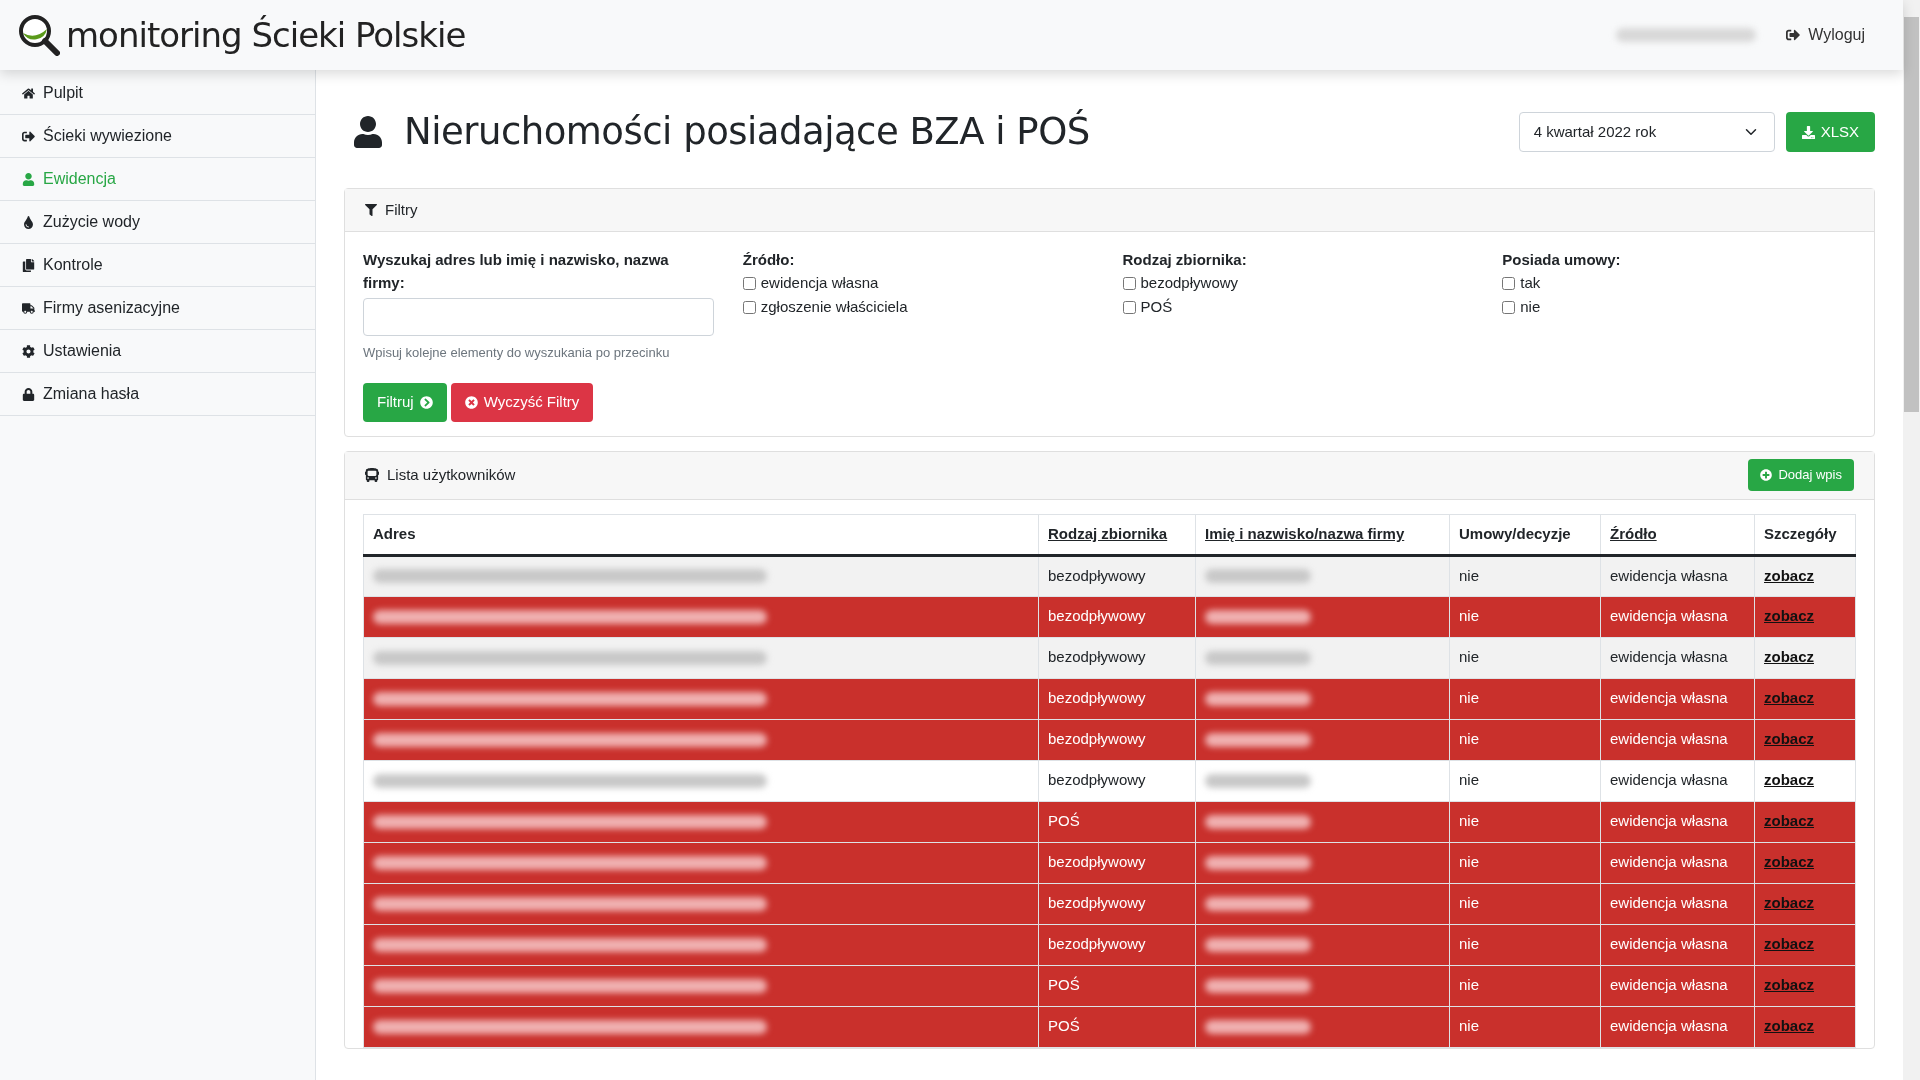 The image size is (1920, 1080). Describe the element at coordinates (747, 132) in the screenshot. I see `page-title: Nieruchomości posiadające BZA i POŚ` at that location.